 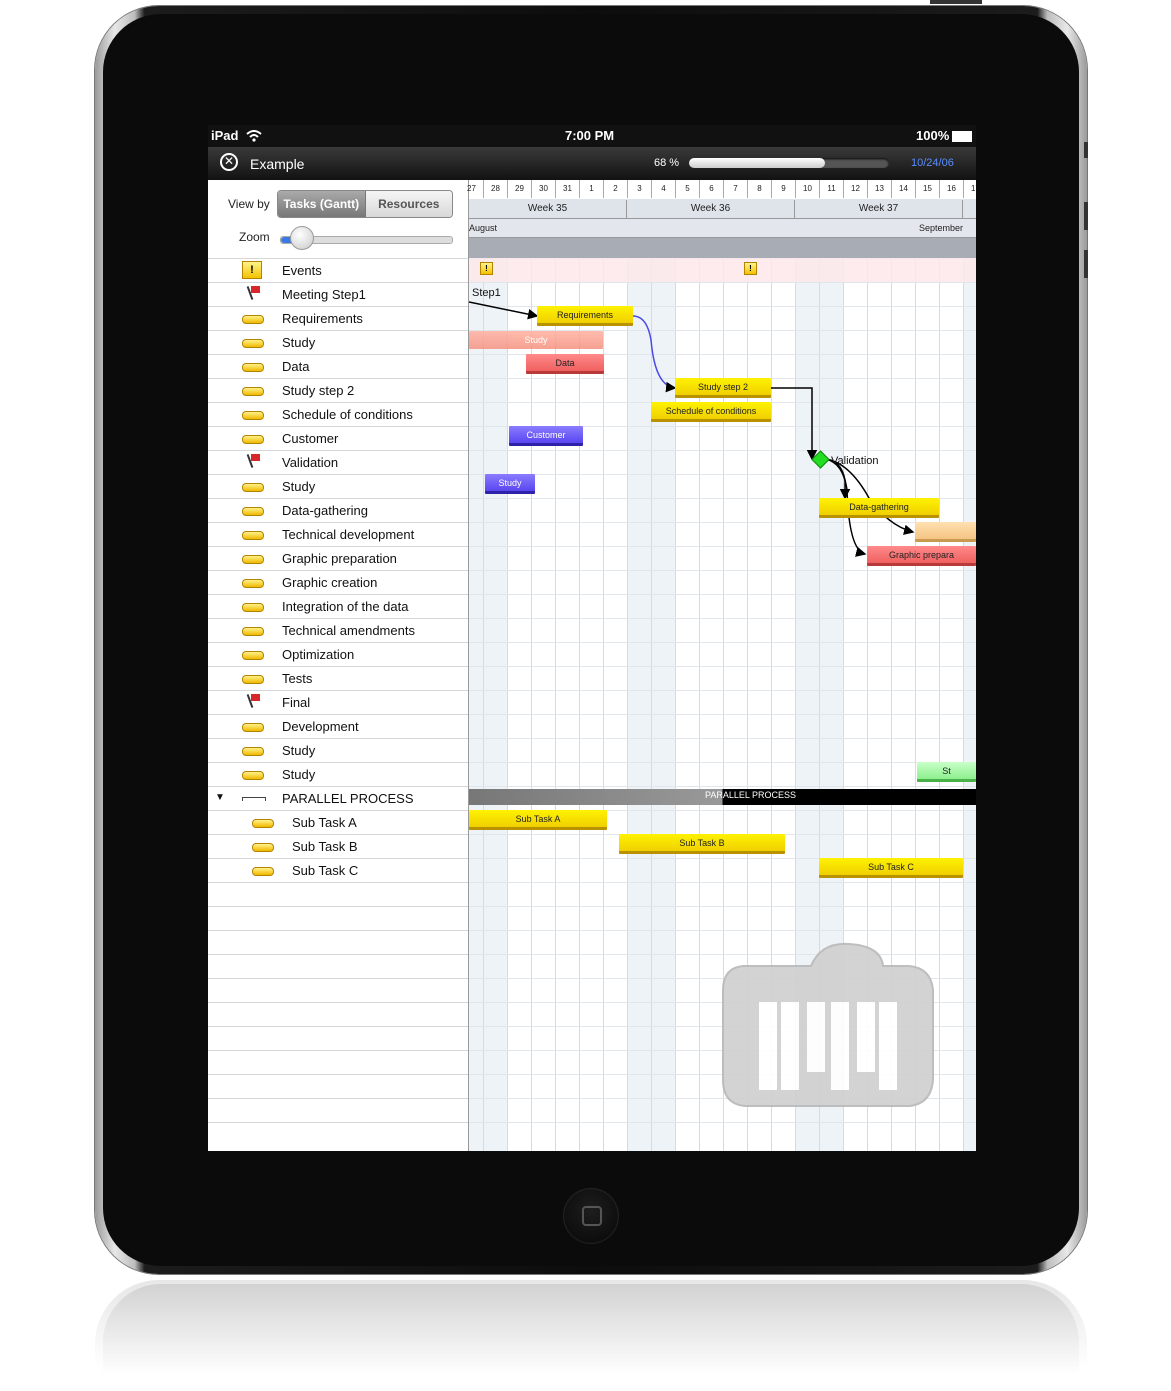 I want to click on task-row: Optimization, so click(x=338, y=654).